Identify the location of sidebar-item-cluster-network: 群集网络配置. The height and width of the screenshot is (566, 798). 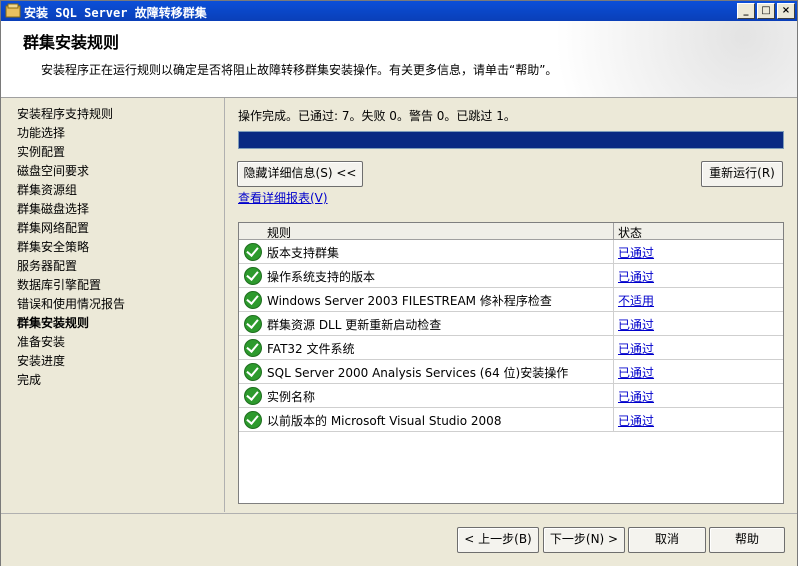
(53, 228).